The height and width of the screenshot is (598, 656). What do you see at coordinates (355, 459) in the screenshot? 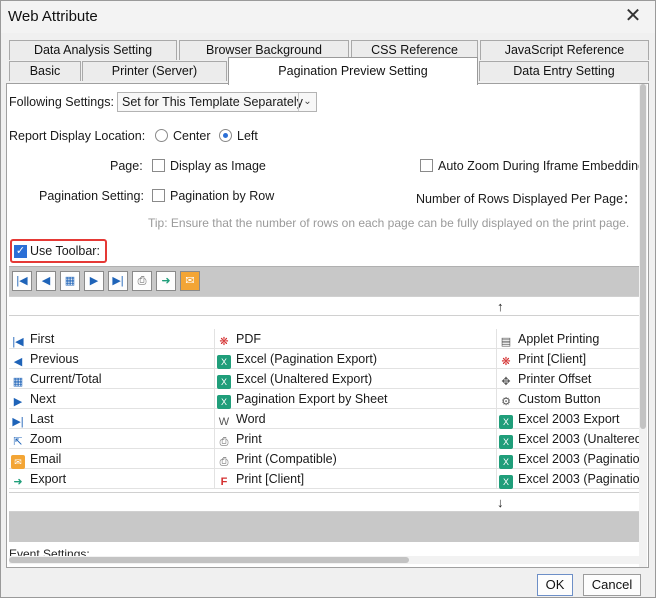
I see `list-cell: ⎙ Print (Compatible)` at bounding box center [355, 459].